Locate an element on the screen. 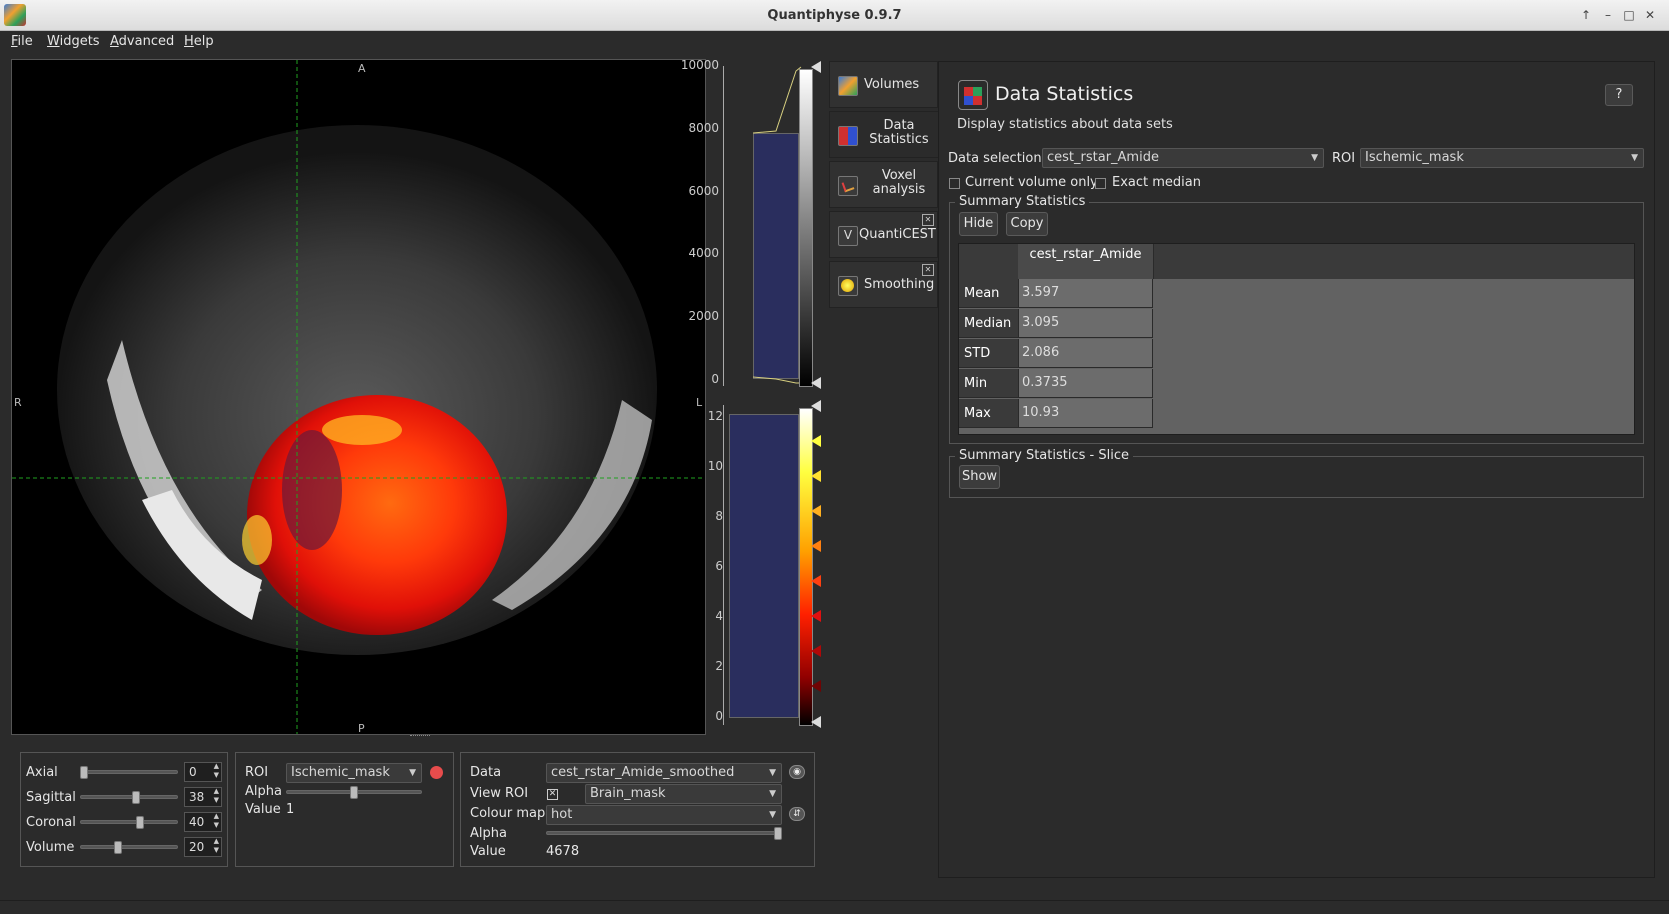  sagittal-value: 38 is located at coordinates (197, 797).